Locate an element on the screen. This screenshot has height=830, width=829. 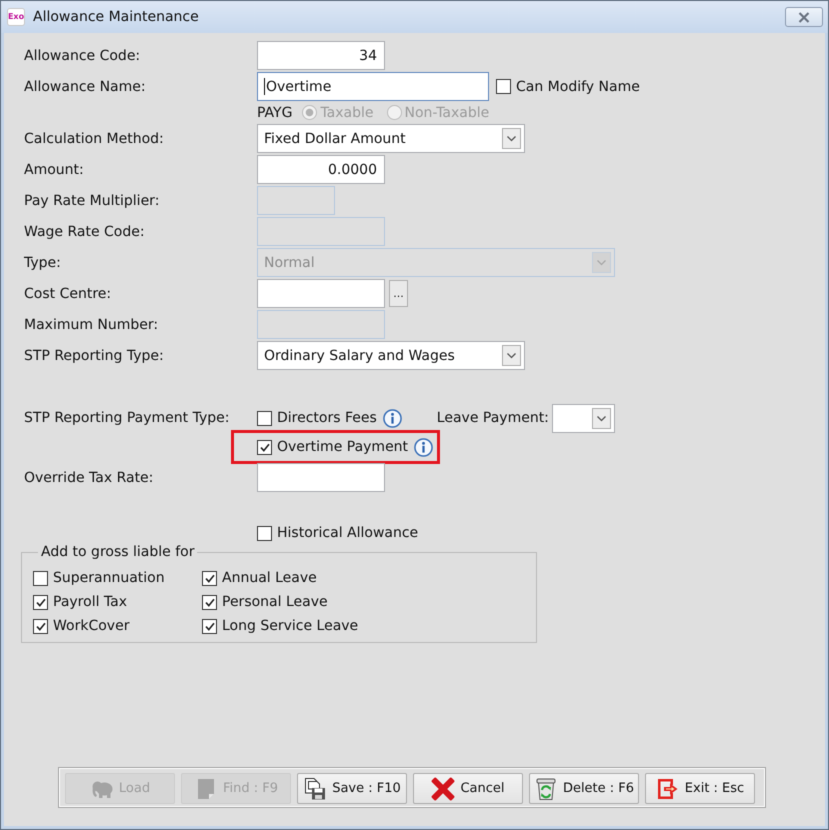
checkbox-label: Can Modify Name is located at coordinates (578, 86).